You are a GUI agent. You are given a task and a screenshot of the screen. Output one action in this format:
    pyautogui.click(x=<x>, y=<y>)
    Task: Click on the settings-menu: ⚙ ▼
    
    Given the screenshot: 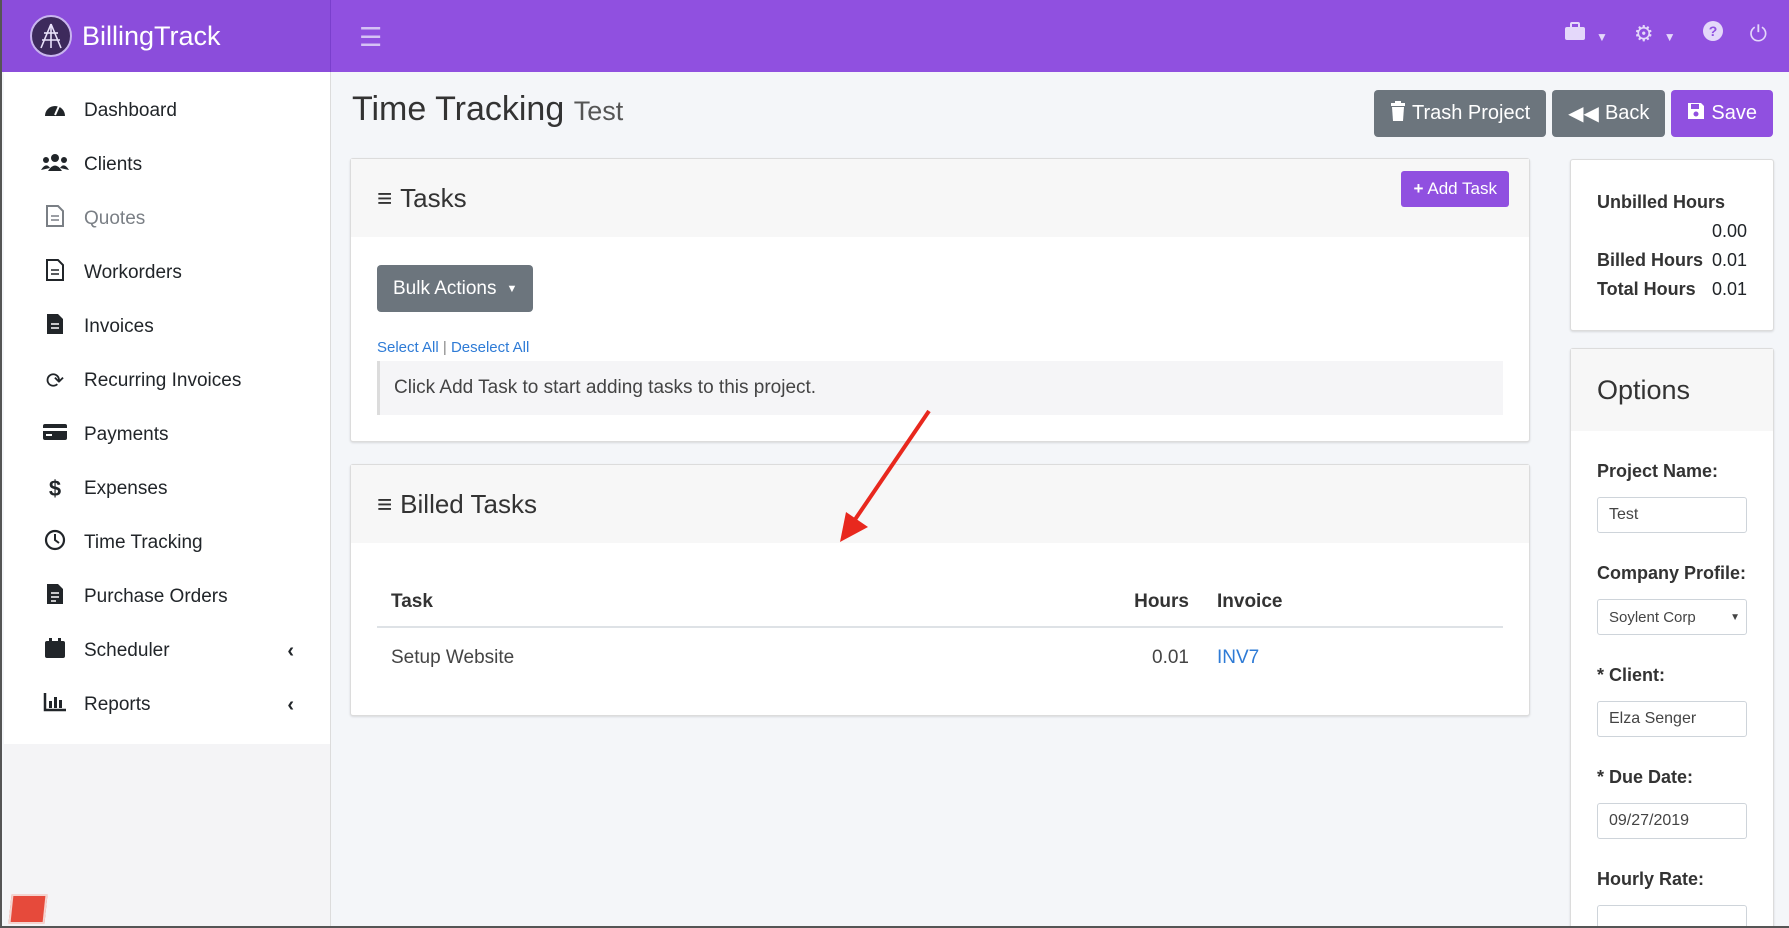 What is the action you would take?
    pyautogui.click(x=1655, y=34)
    